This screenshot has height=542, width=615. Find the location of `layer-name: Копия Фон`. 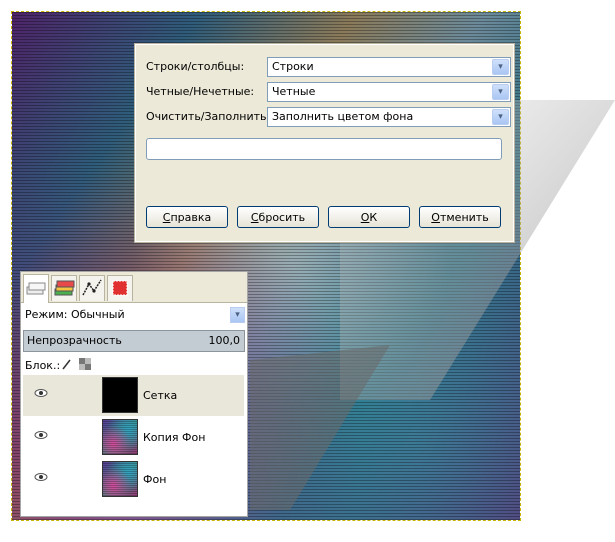

layer-name: Копия Фон is located at coordinates (174, 437).